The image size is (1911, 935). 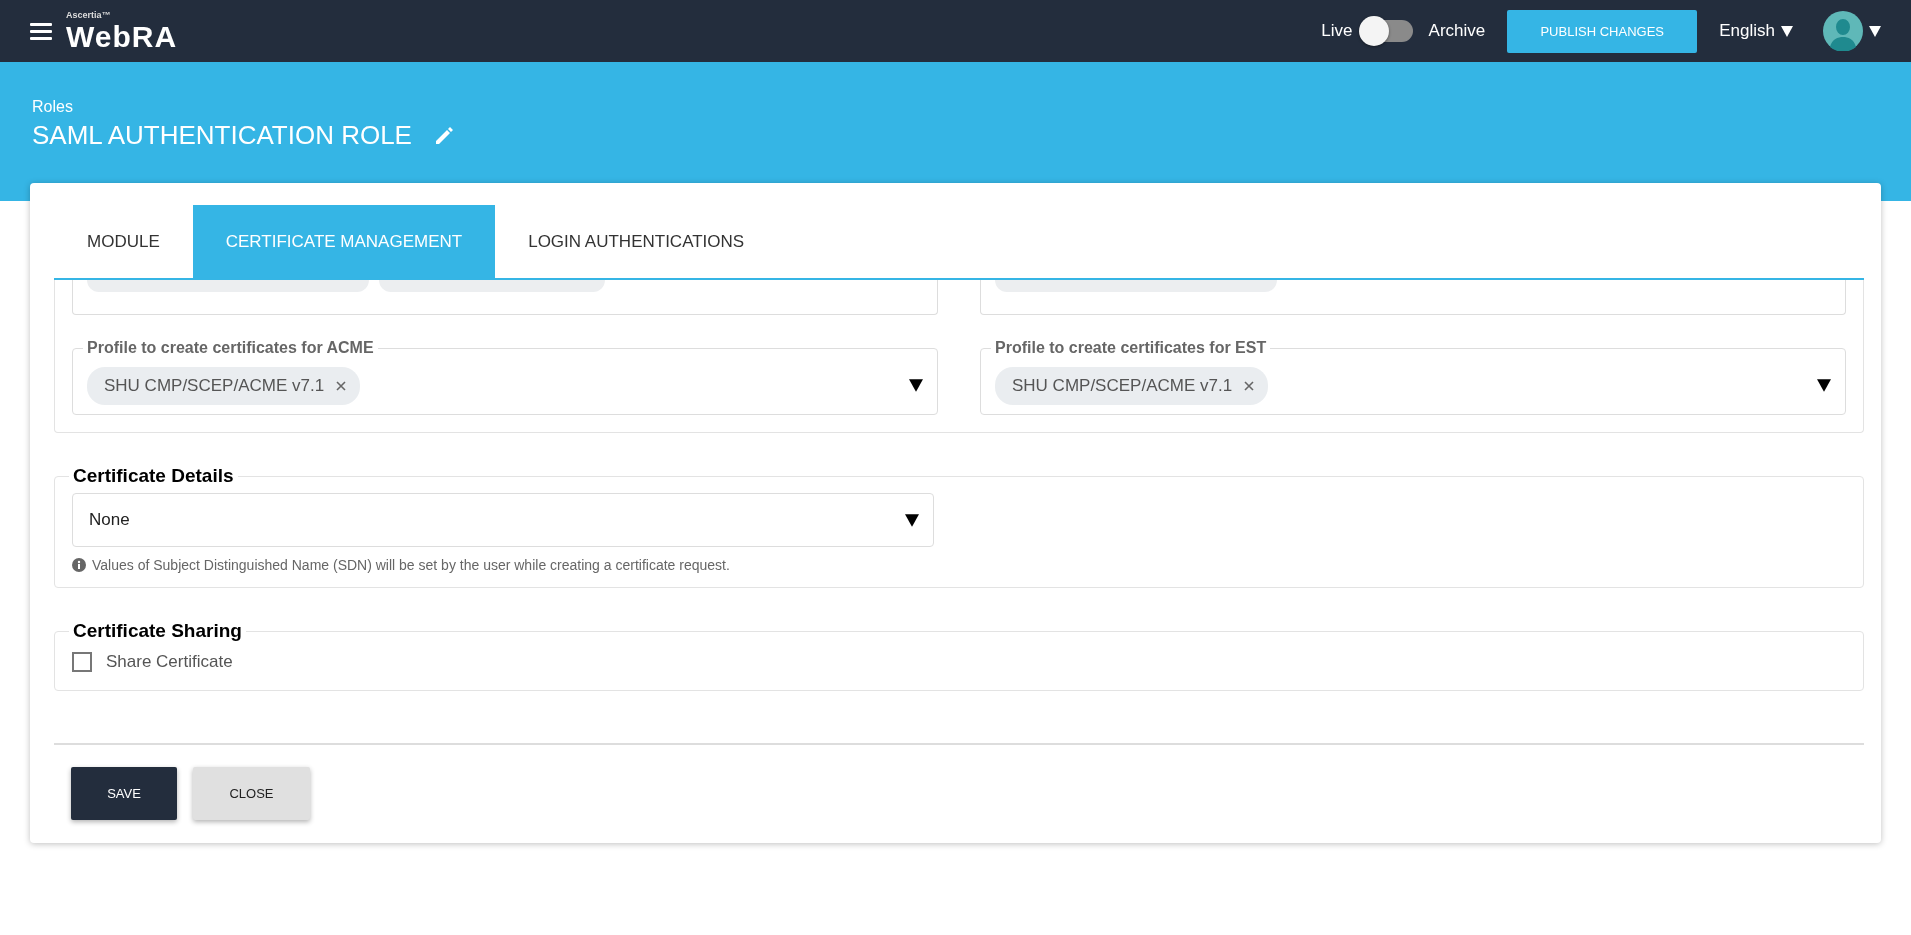 What do you see at coordinates (411, 565) in the screenshot?
I see `info-text: Values of Subject Distinguished Name (SDN) will be set by the user while creating a certificate request.` at bounding box center [411, 565].